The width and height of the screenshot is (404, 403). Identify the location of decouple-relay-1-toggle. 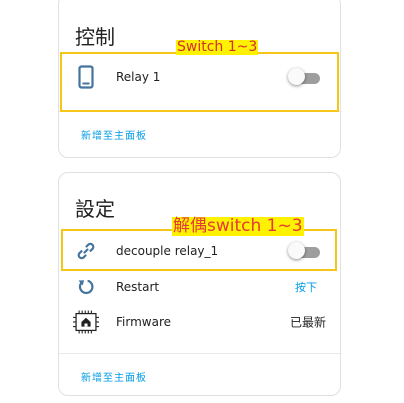
(305, 251).